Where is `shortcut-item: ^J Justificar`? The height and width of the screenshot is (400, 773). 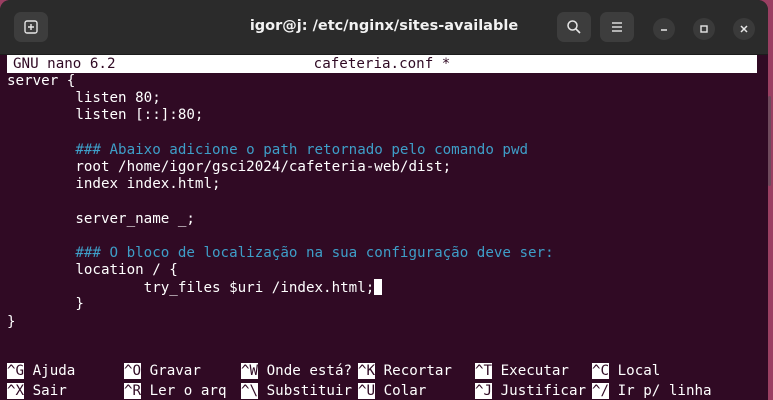 shortcut-item: ^J Justificar is located at coordinates (530, 390).